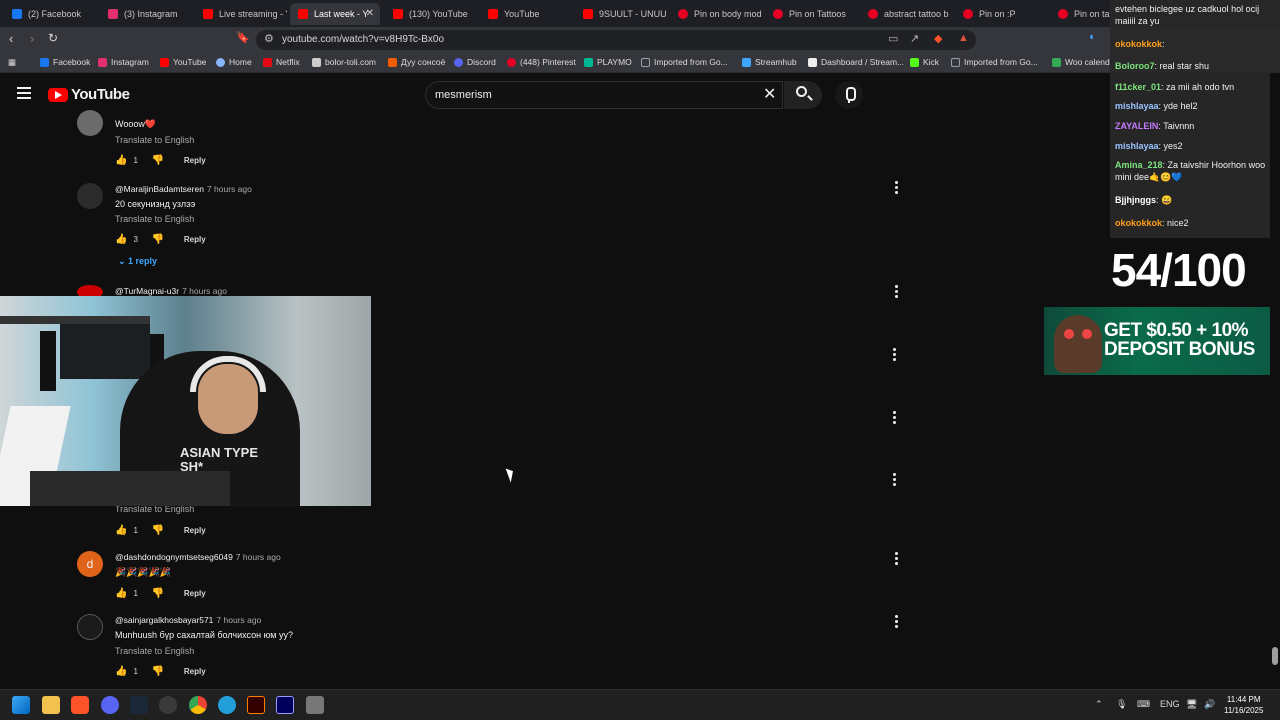  What do you see at coordinates (963, 38) in the screenshot?
I see `brave-rewards-icon: ▲` at bounding box center [963, 38].